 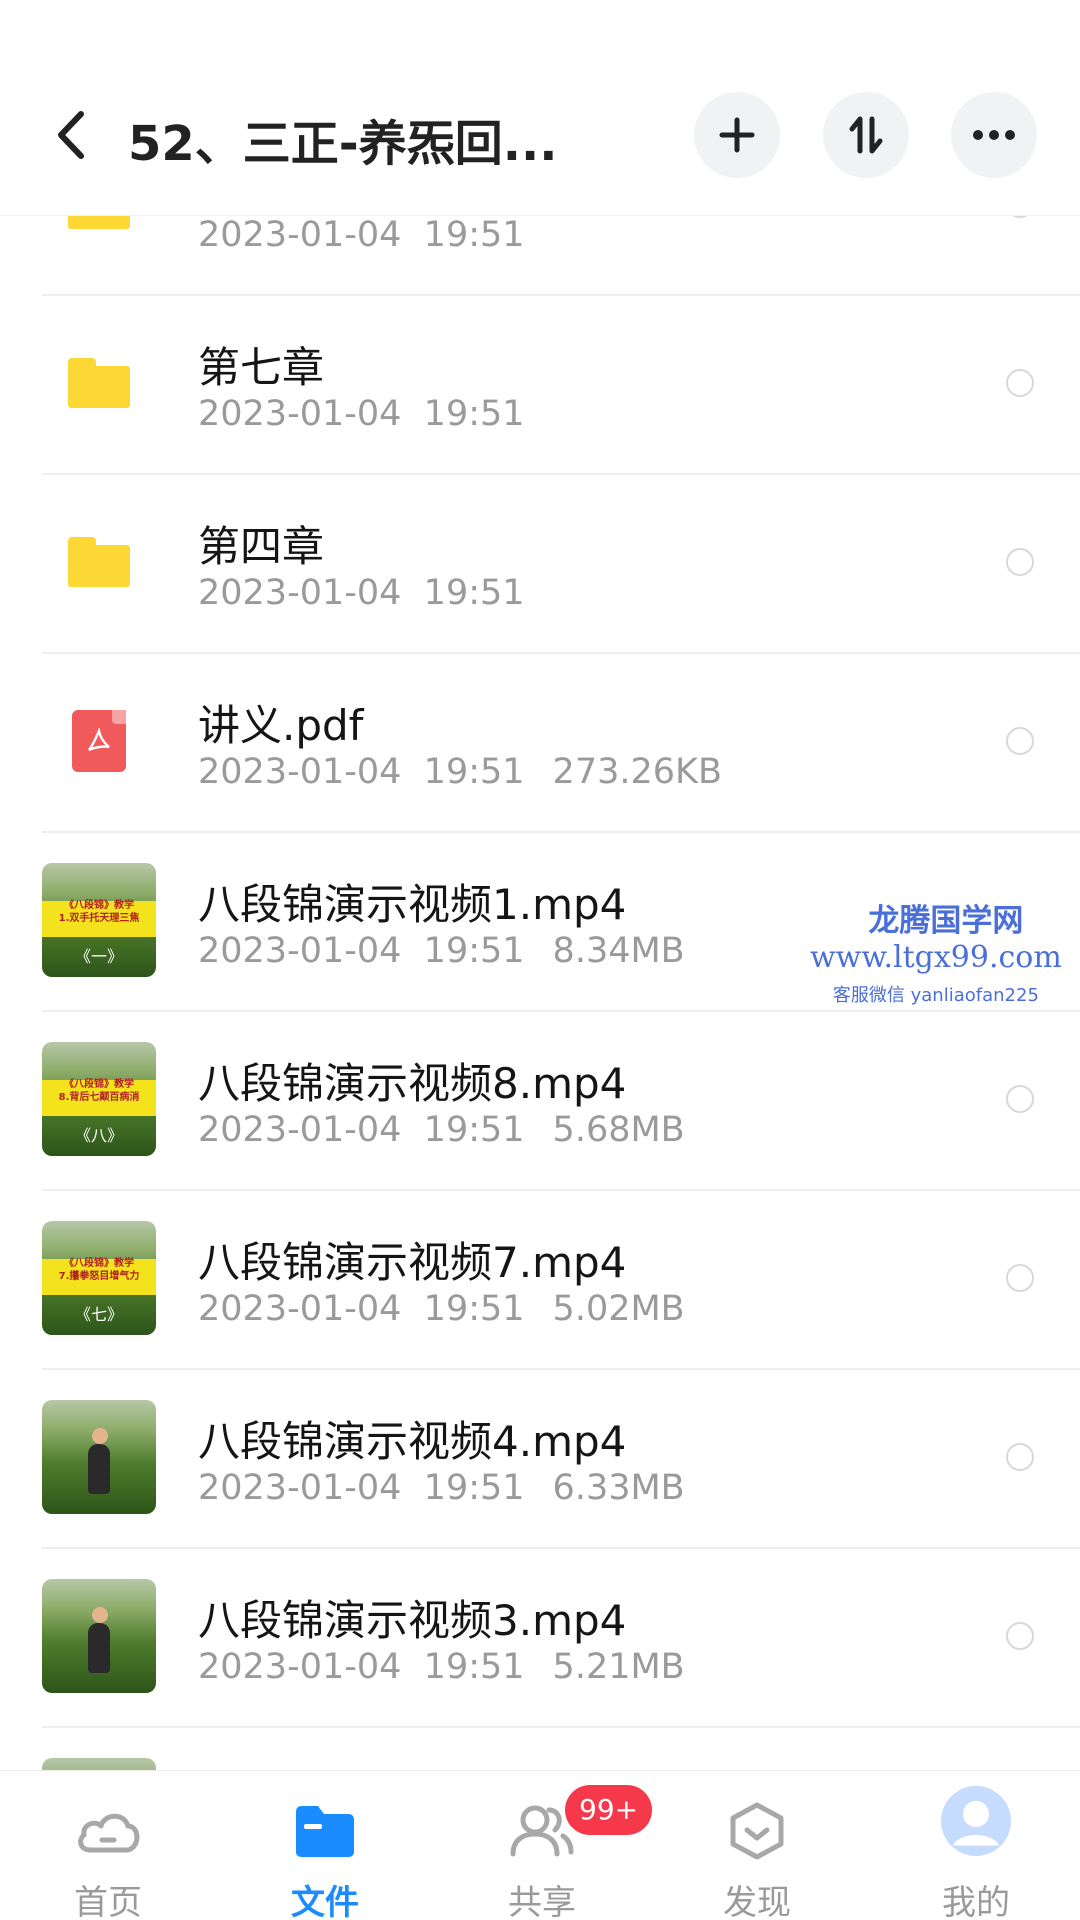 What do you see at coordinates (618, 1488) in the screenshot?
I see `file-size: 6.33MB` at bounding box center [618, 1488].